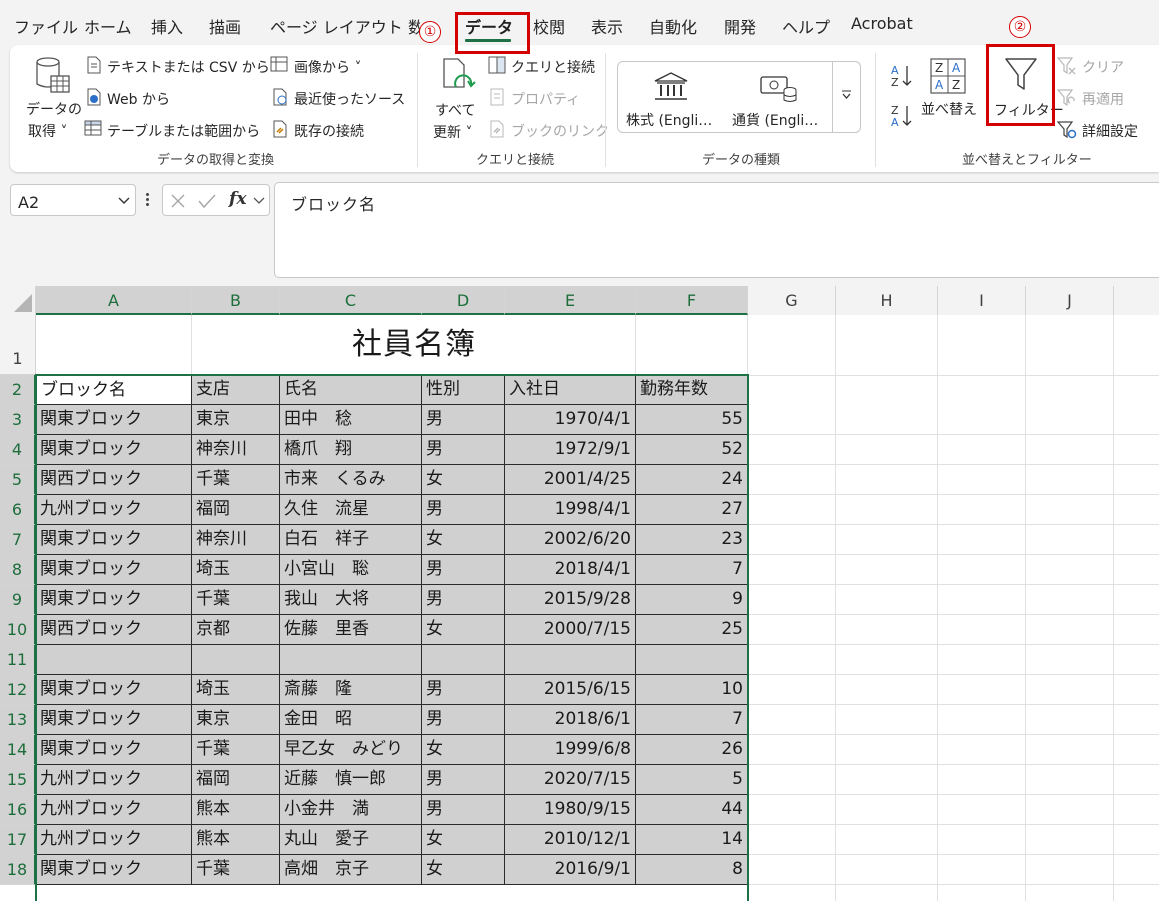 The image size is (1159, 901). What do you see at coordinates (692, 420) in the screenshot?
I see `cell-years: 55` at bounding box center [692, 420].